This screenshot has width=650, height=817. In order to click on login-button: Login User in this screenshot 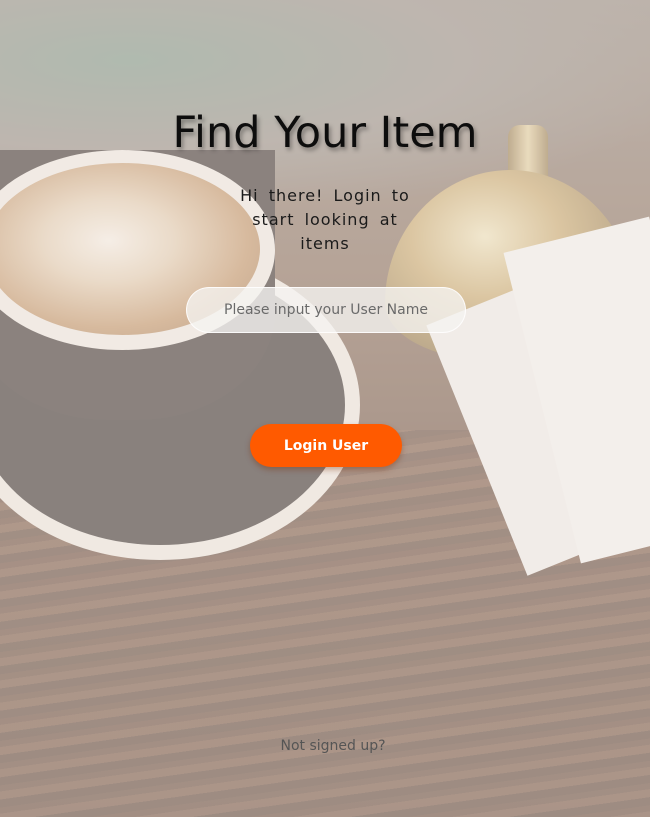, I will do `click(326, 445)`.